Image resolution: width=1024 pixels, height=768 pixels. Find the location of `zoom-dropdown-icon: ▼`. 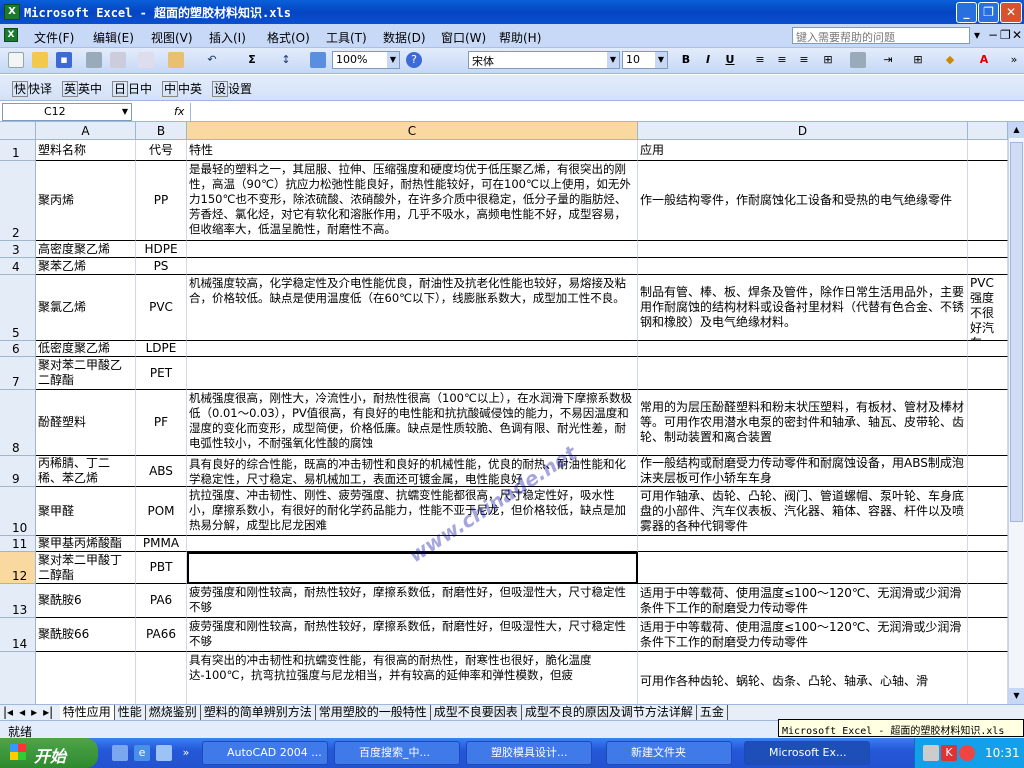

zoom-dropdown-icon: ▼ is located at coordinates (393, 60).